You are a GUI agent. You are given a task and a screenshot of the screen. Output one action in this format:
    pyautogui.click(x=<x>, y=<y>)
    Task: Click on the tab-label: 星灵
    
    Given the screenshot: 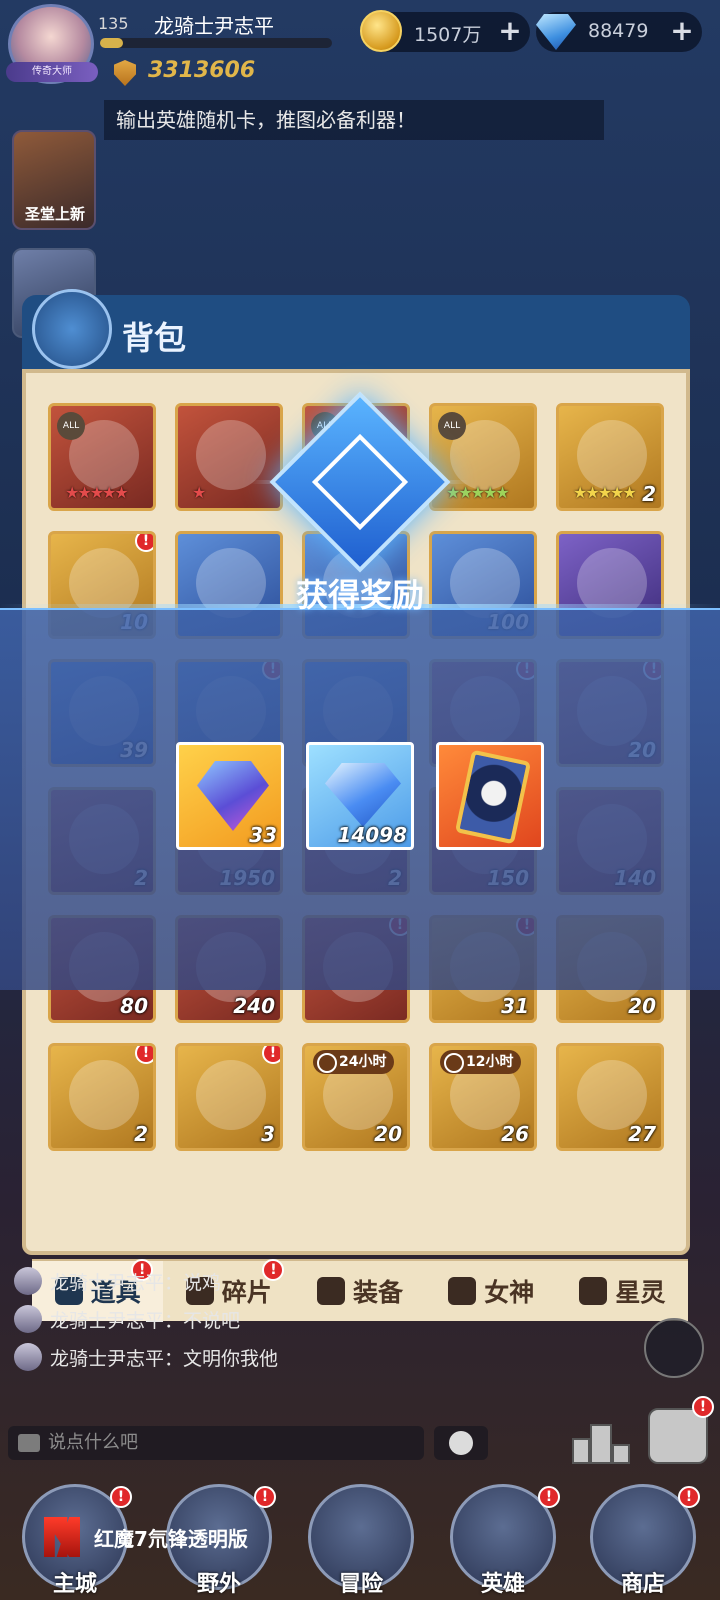 What is the action you would take?
    pyautogui.click(x=640, y=1292)
    